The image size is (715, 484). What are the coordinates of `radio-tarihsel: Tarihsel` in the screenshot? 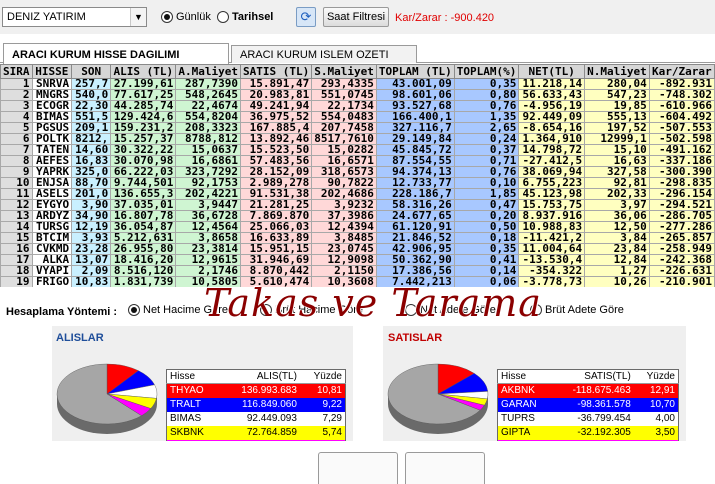 It's located at (245, 17).